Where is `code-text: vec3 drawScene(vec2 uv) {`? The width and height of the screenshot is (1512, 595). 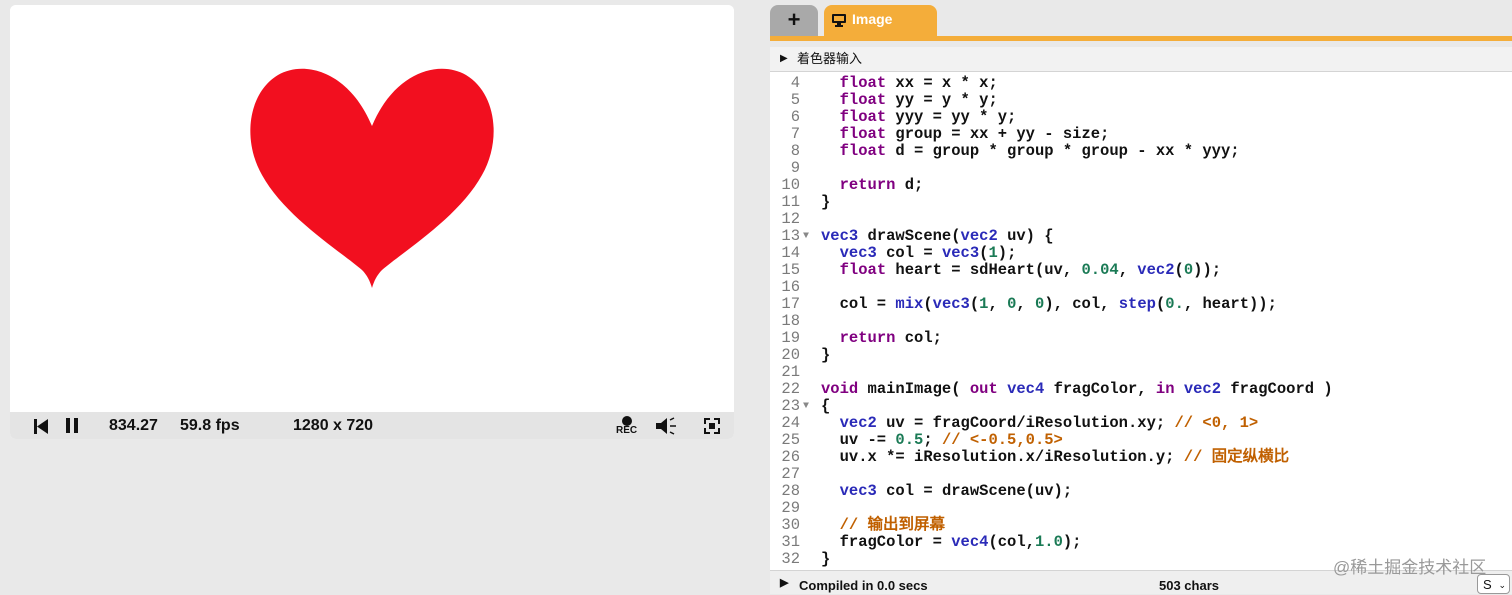 code-text: vec3 drawScene(vec2 uv) { is located at coordinates (937, 236).